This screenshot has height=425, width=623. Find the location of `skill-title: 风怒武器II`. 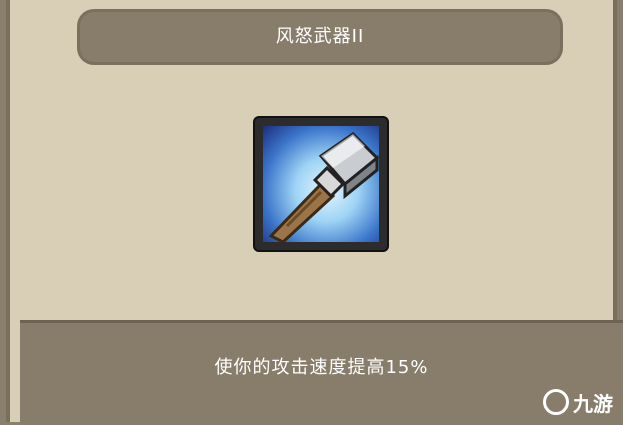

skill-title: 风怒武器II is located at coordinates (320, 36).